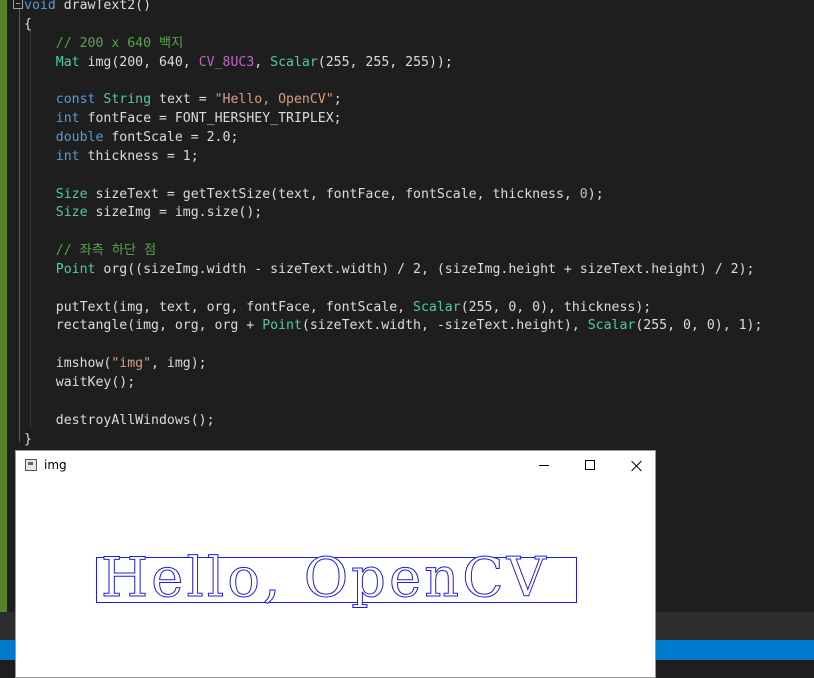  What do you see at coordinates (337, 100) in the screenshot?
I see `code-token: ;` at bounding box center [337, 100].